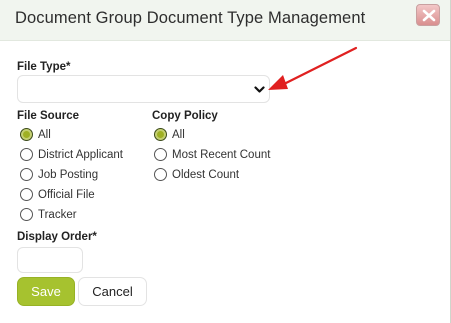  I want to click on option-label: District Applicant, so click(81, 154).